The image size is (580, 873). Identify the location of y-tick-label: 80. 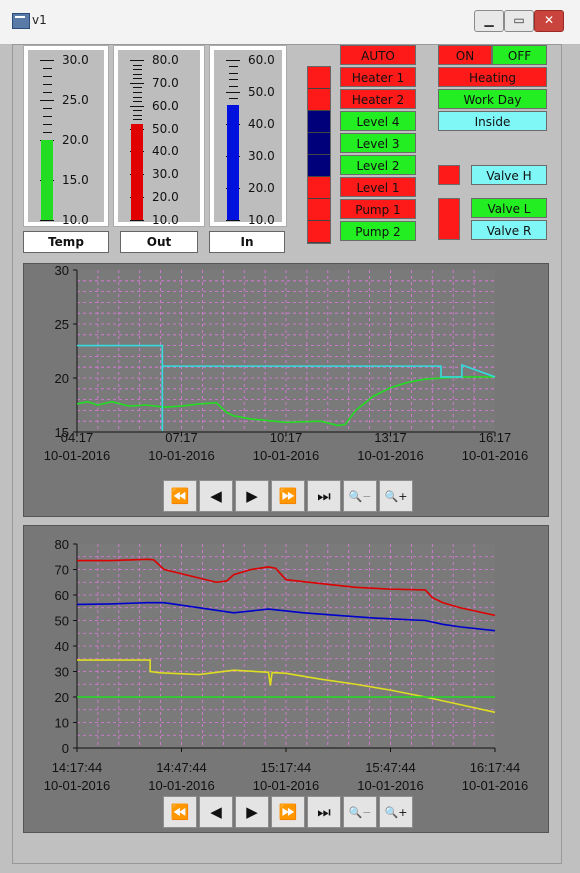
(62, 544).